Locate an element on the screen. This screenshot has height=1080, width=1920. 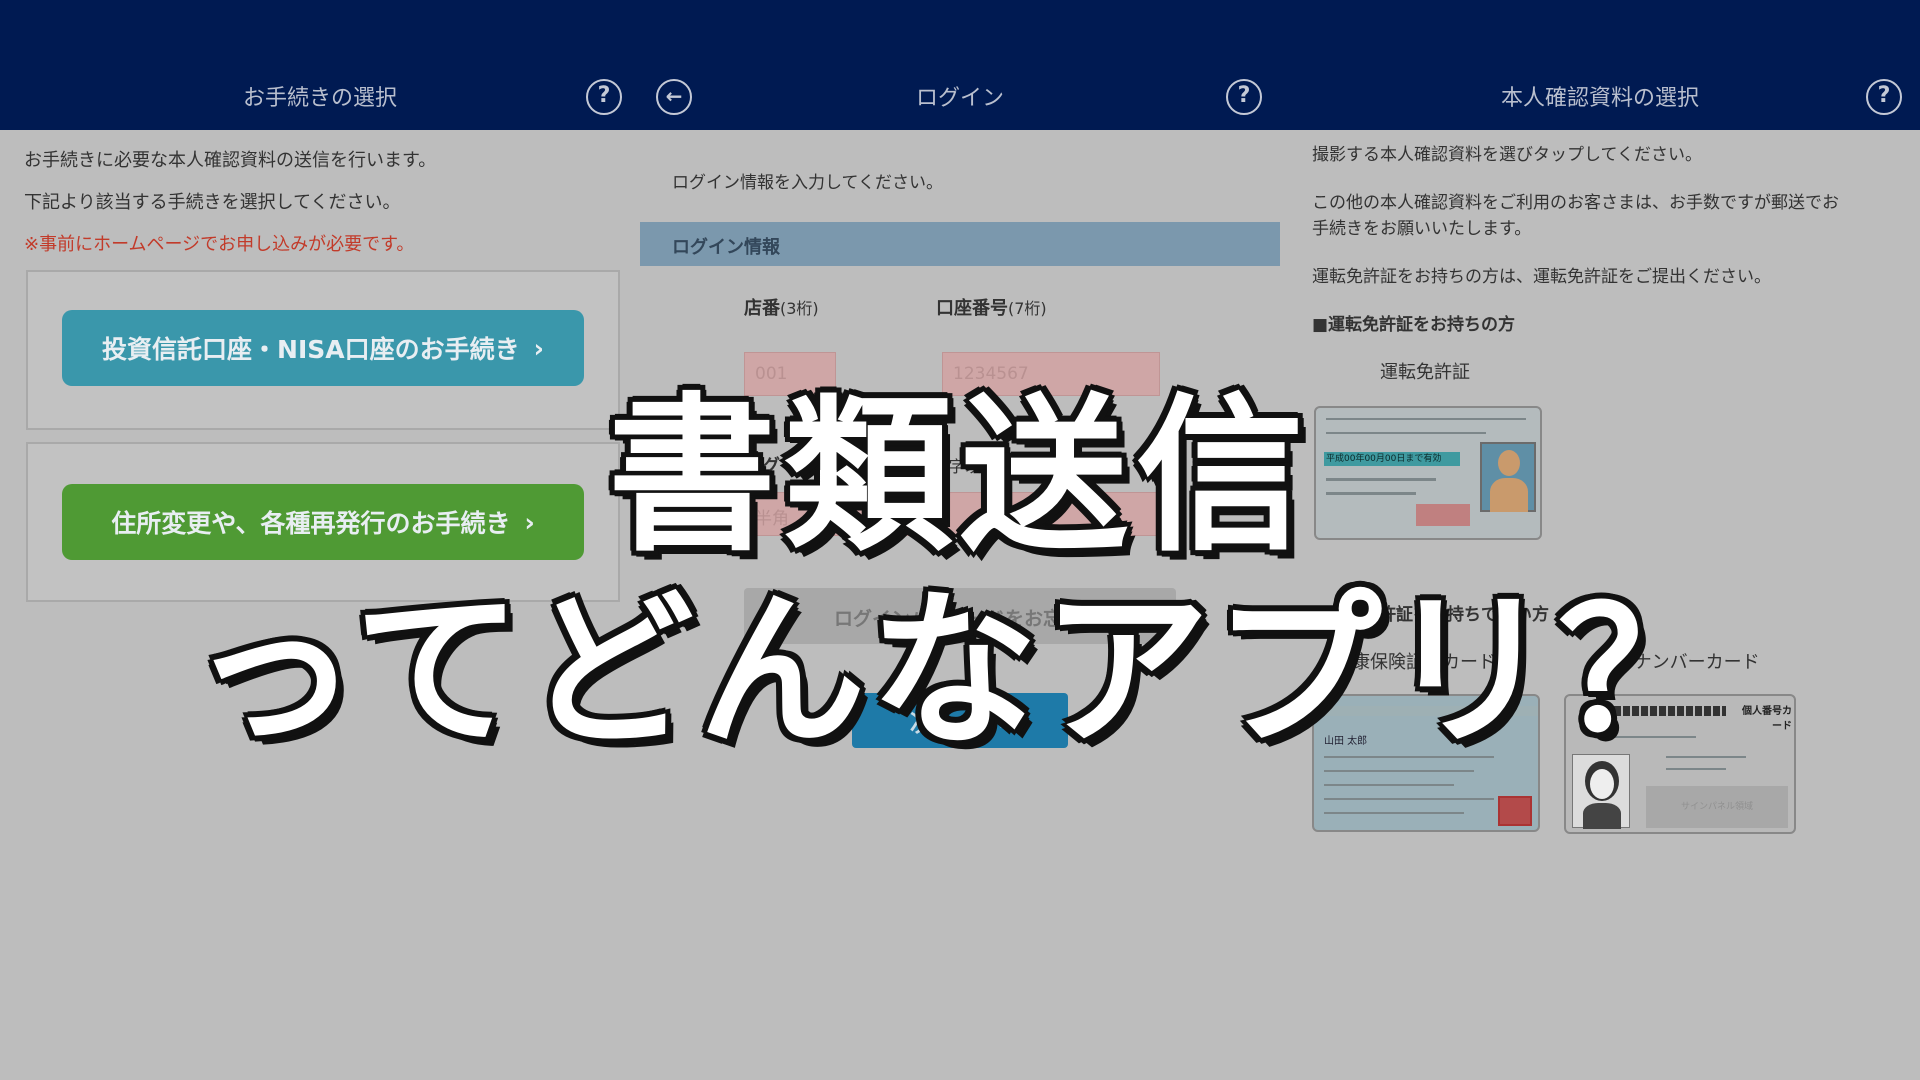
notice-text: ※事前にホームページでお申し込みが必要です。 is located at coordinates (219, 244).